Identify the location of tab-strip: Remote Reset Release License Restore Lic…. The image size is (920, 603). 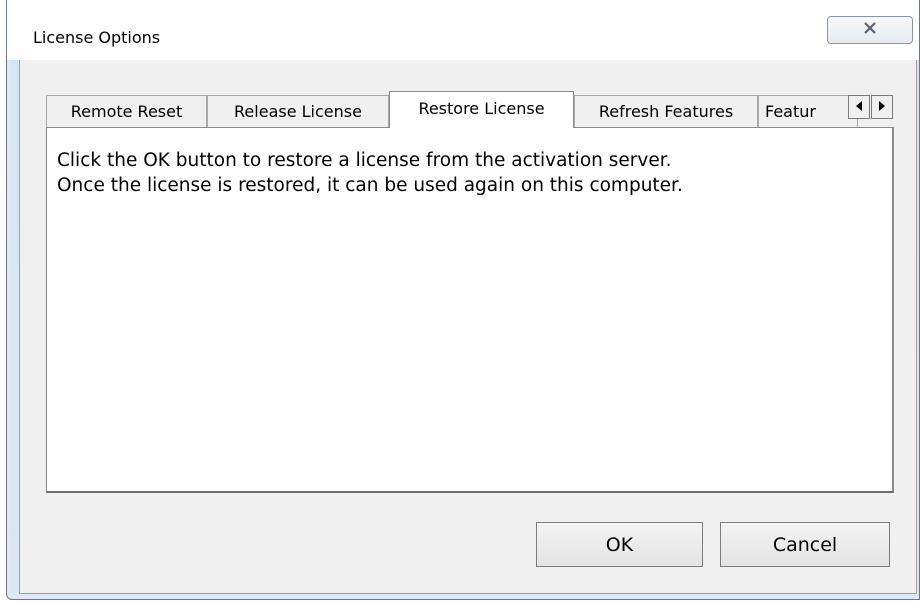
(471, 109).